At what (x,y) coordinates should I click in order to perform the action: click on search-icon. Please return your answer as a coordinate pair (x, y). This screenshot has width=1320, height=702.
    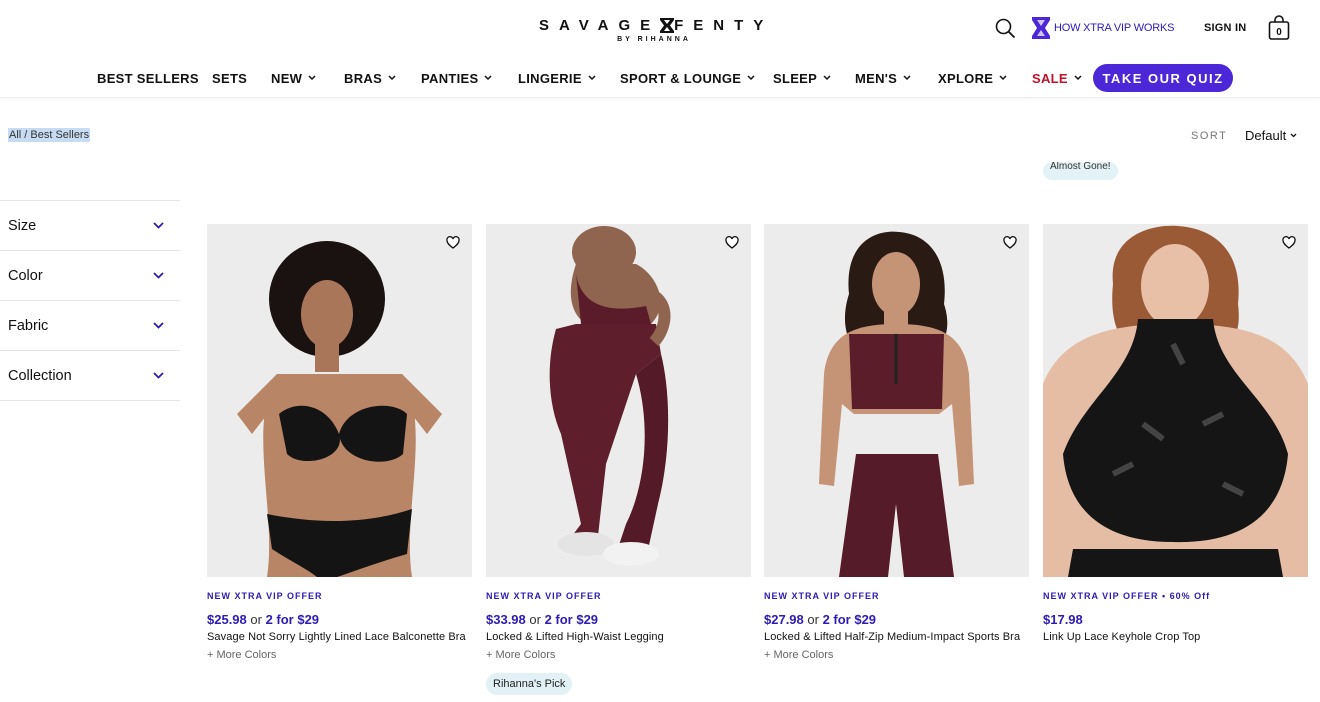
    Looking at the image, I should click on (1005, 28).